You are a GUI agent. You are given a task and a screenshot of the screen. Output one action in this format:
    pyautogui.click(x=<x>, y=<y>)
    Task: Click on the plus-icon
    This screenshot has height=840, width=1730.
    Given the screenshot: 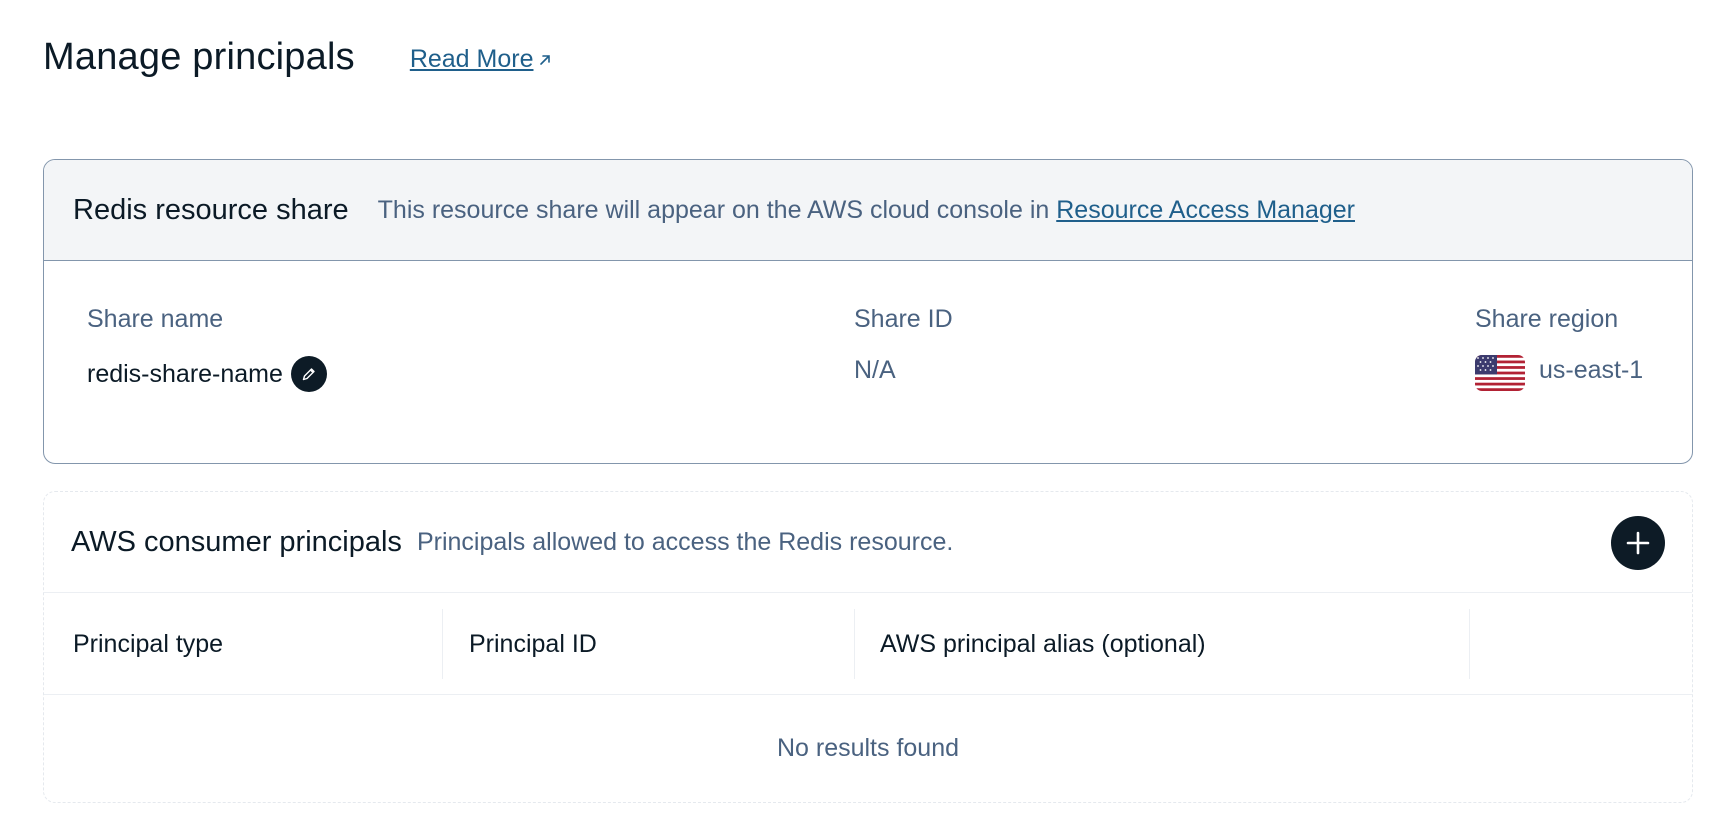 What is the action you would take?
    pyautogui.click(x=1638, y=543)
    